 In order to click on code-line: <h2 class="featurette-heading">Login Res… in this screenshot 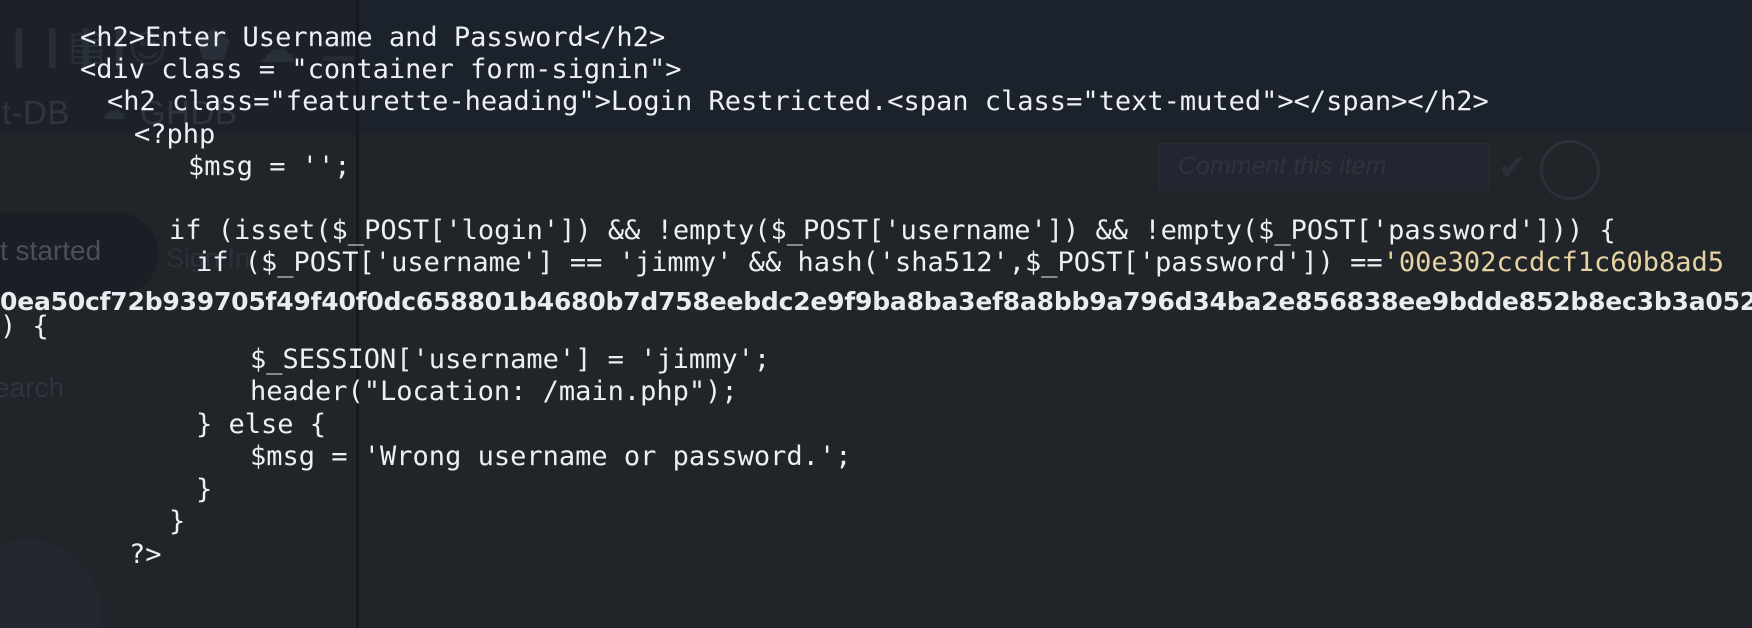, I will do `click(798, 101)`.